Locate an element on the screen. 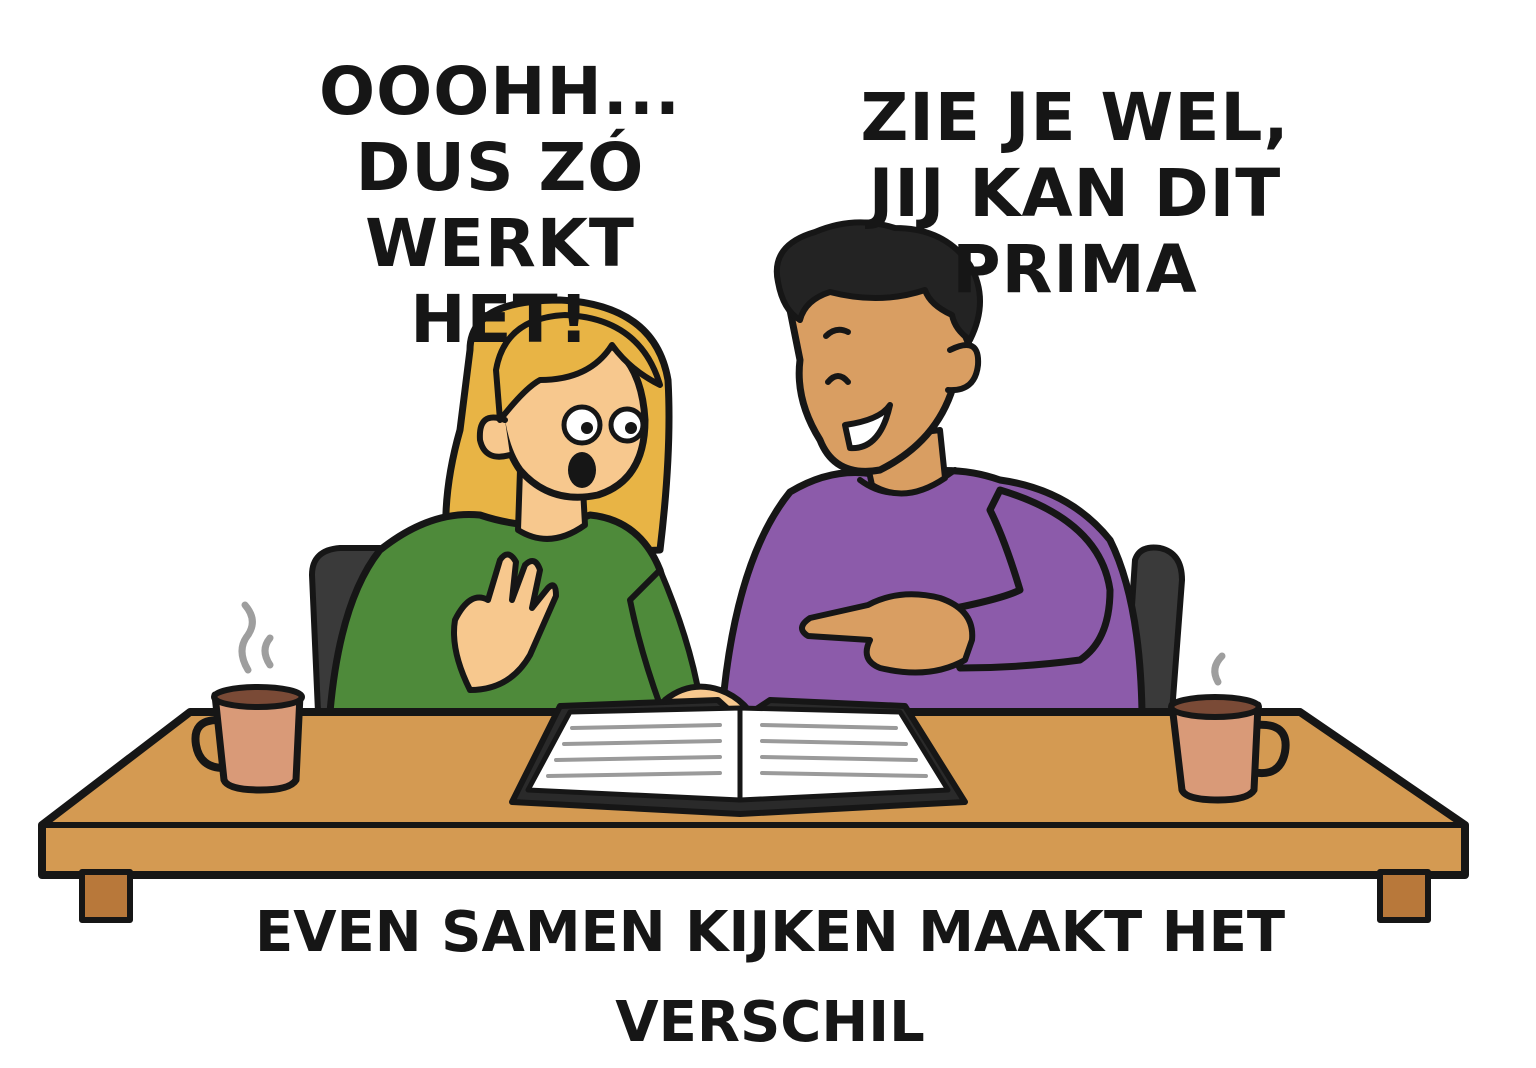 This screenshot has width=1536, height=1068. footer-caption: EVEN SAMEN KIJKEN MAAKT HET VERSCHIL is located at coordinates (770, 977).